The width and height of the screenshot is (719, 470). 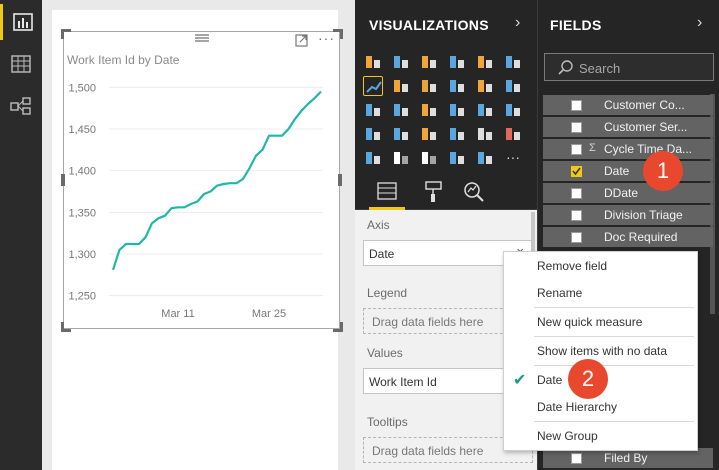 I want to click on field-item: Date, so click(x=628, y=171).